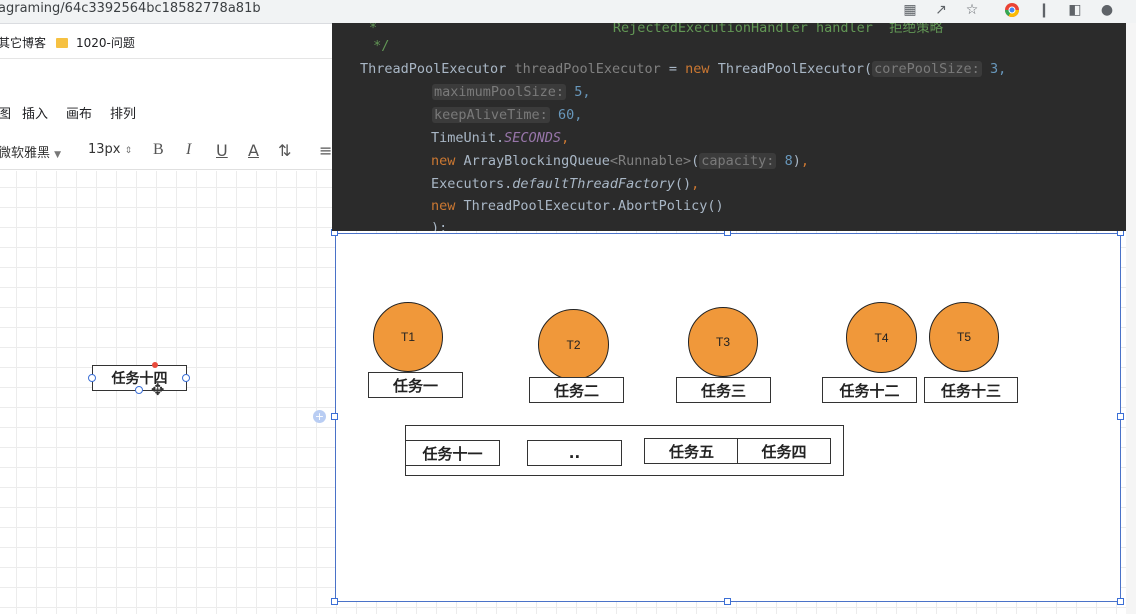 The image size is (1136, 614). I want to click on code-token: defaultThreadFactory, so click(593, 184).